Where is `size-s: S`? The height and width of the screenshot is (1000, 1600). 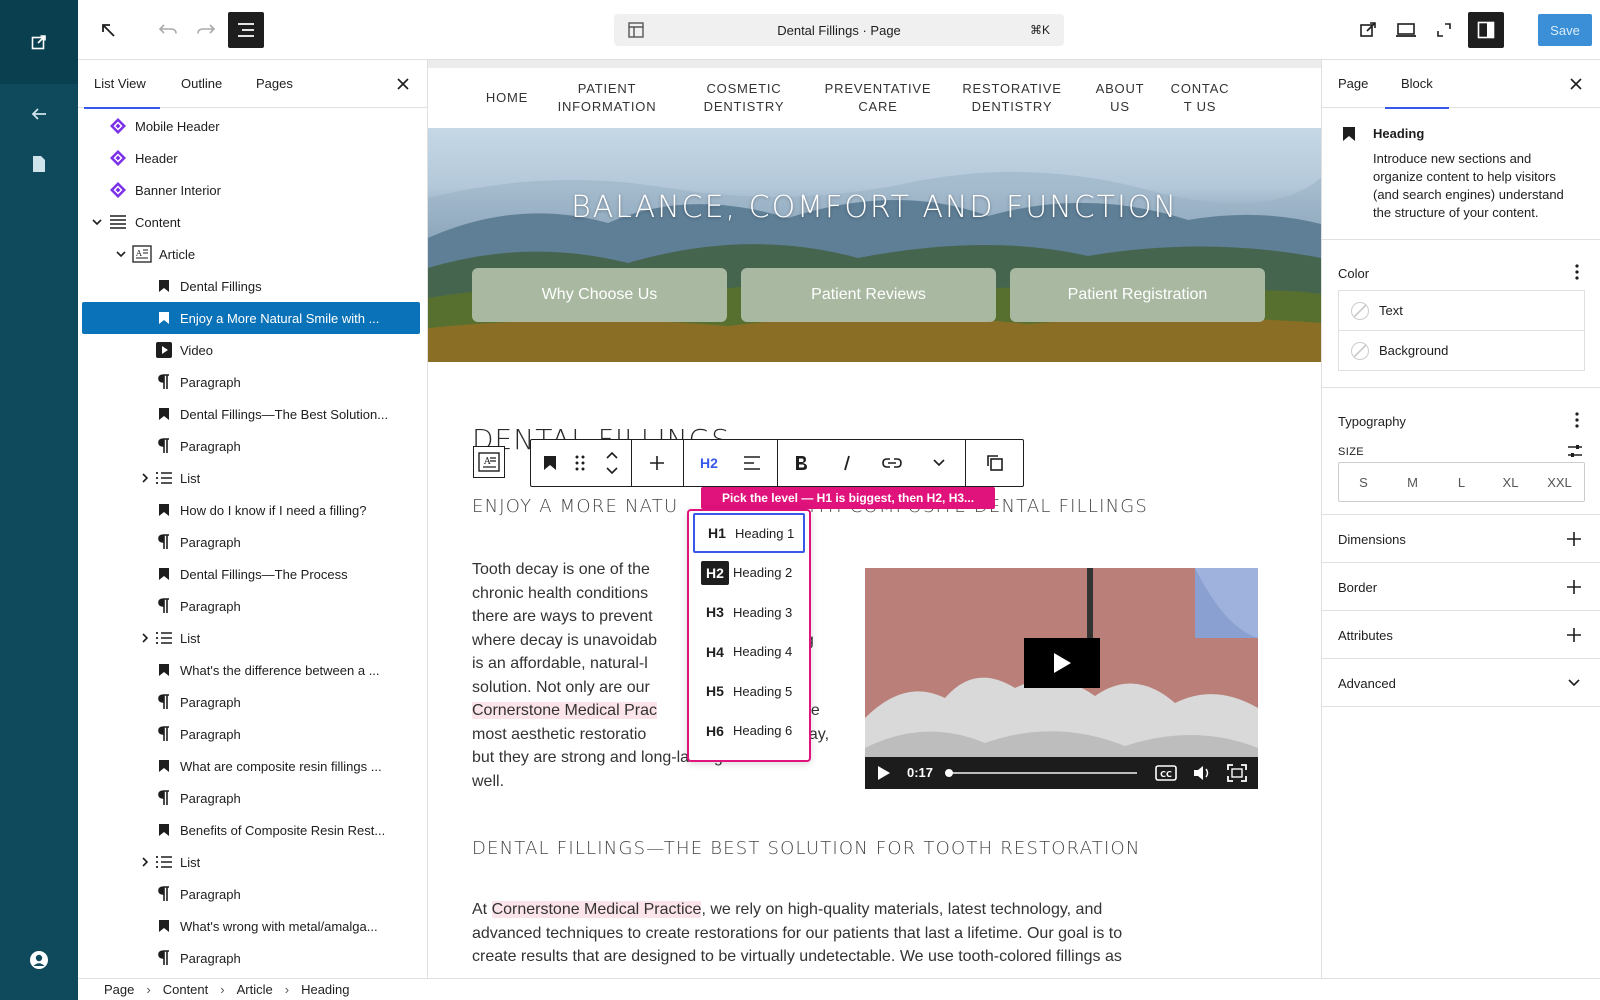 size-s: S is located at coordinates (1363, 482).